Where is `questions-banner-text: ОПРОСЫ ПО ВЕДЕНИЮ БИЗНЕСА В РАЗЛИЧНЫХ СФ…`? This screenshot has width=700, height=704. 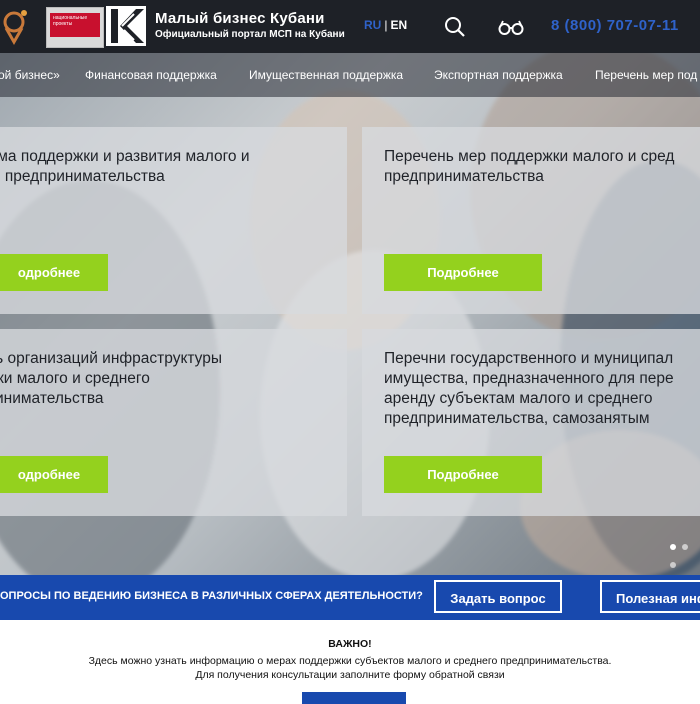 questions-banner-text: ОПРОСЫ ПО ВЕДЕНИЮ БИЗНЕСА В РАЗЛИЧНЫХ СФ… is located at coordinates (211, 596).